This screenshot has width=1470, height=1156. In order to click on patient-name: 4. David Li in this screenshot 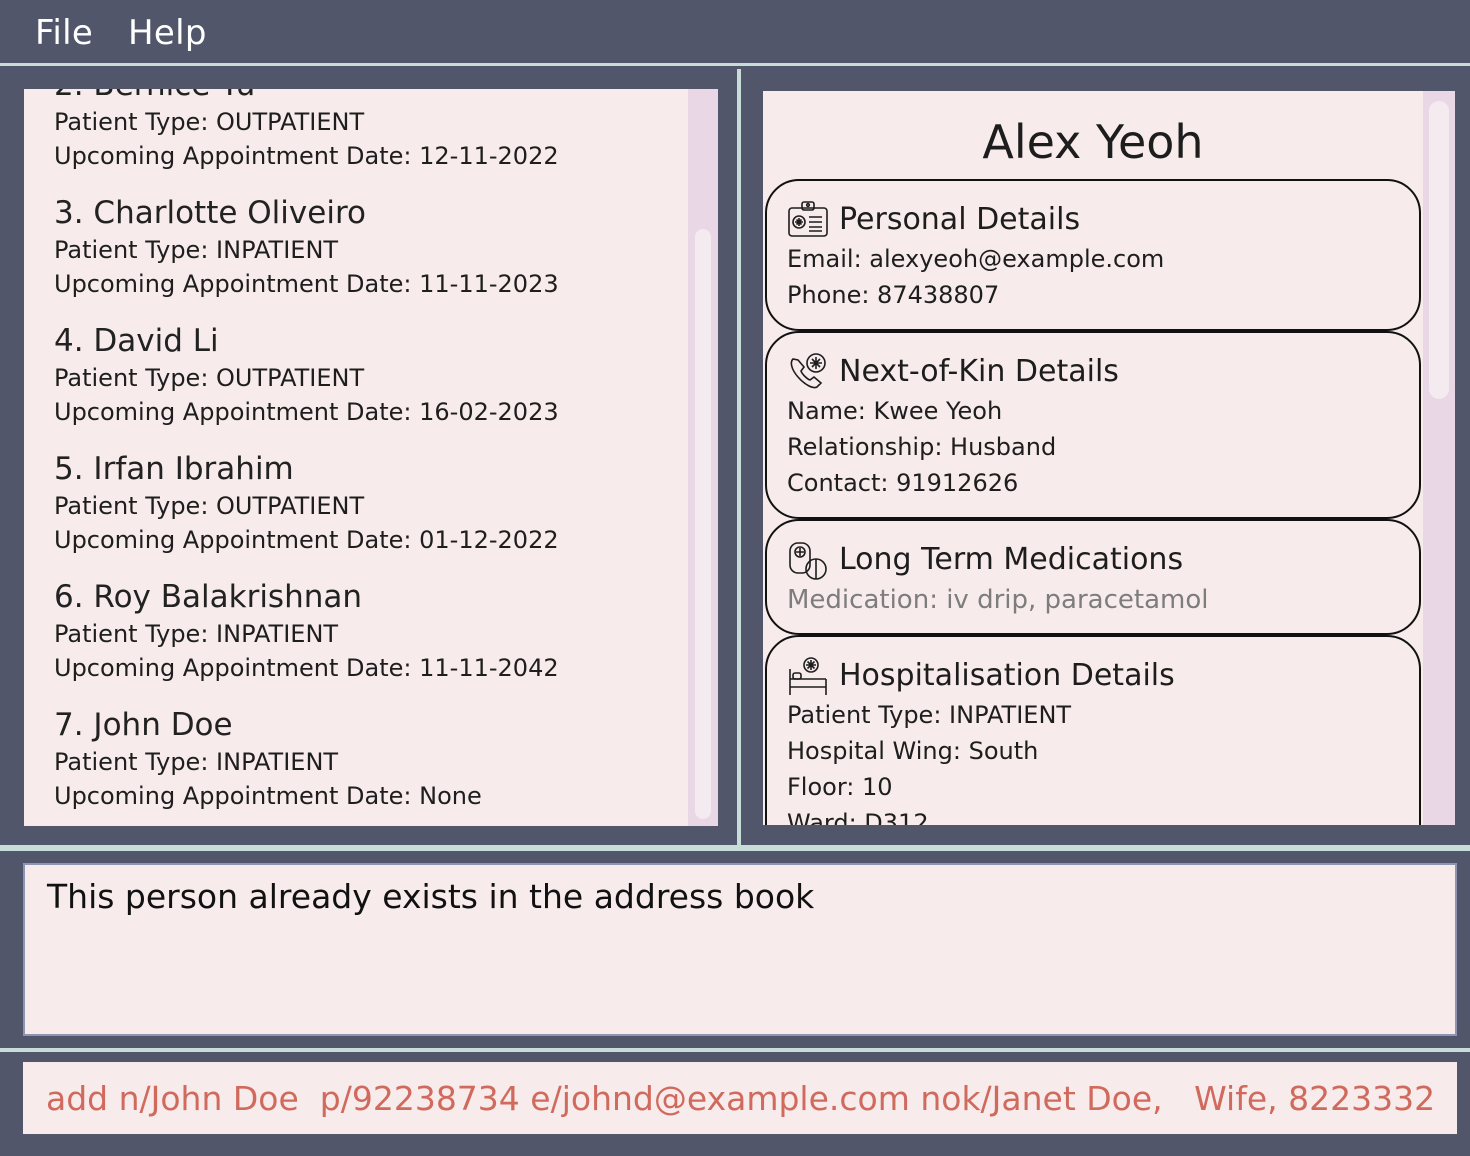, I will do `click(136, 341)`.